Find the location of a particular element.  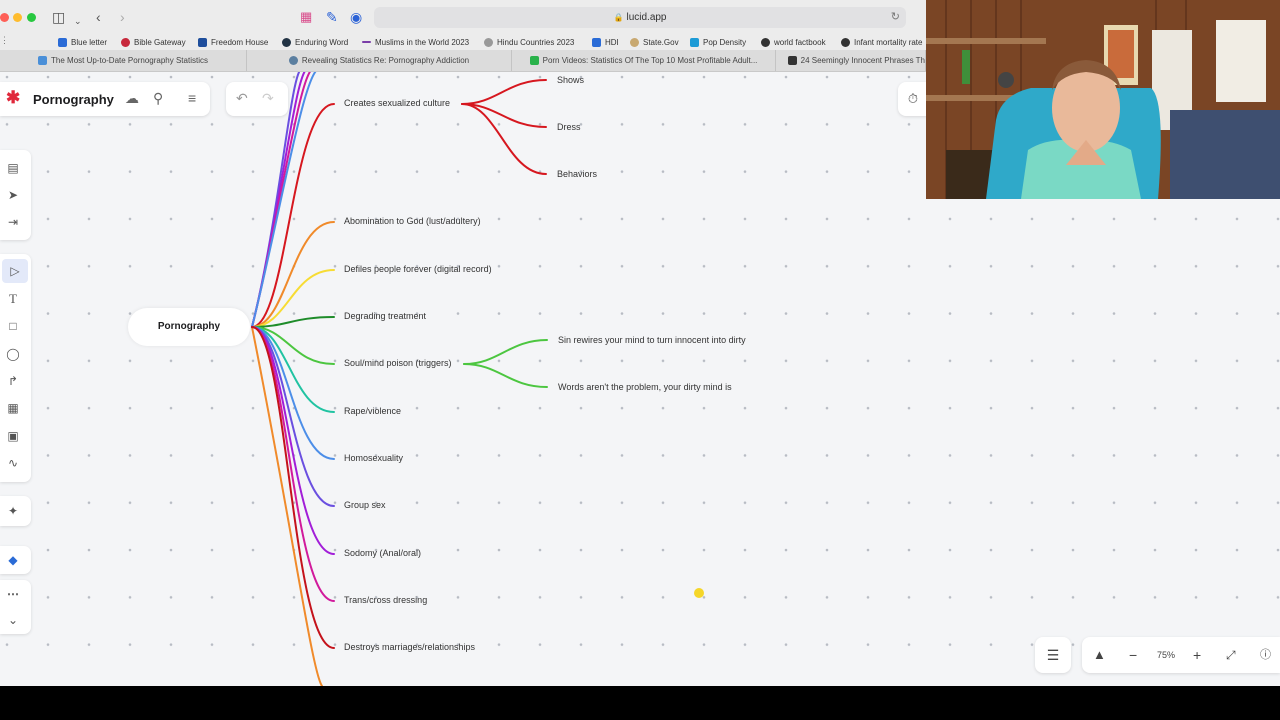

webcam-overlay is located at coordinates (1103, 99).